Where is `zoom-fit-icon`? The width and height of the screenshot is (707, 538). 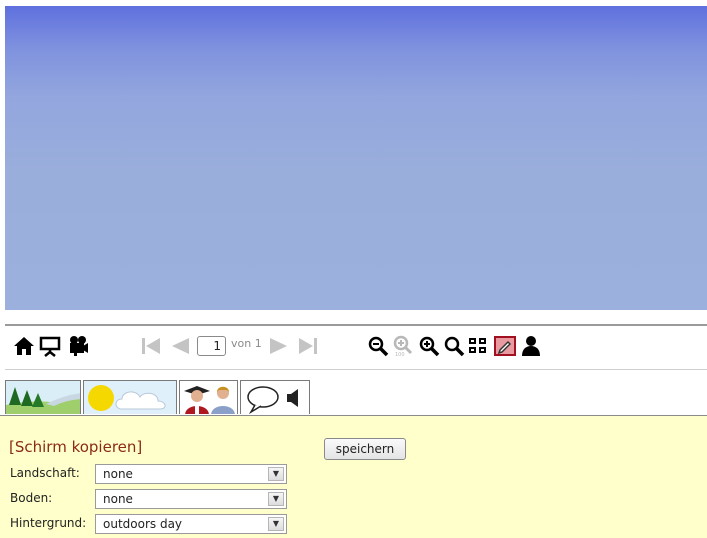
zoom-fit-icon is located at coordinates (454, 346).